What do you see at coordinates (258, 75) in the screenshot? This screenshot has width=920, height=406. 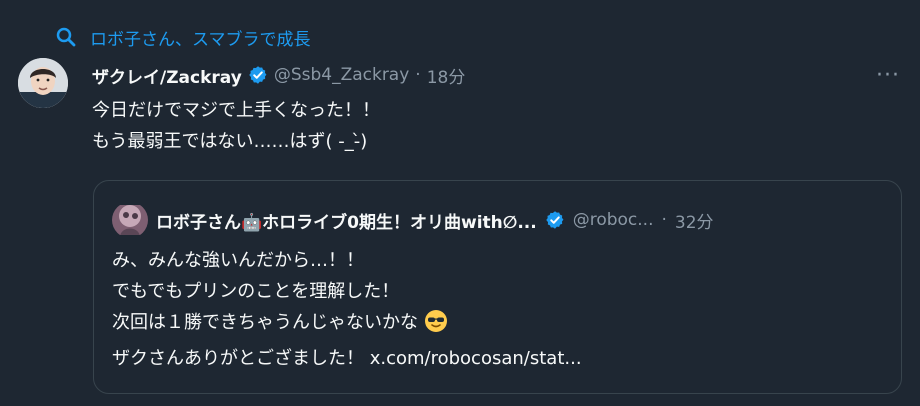 I see `verified-badge-icon` at bounding box center [258, 75].